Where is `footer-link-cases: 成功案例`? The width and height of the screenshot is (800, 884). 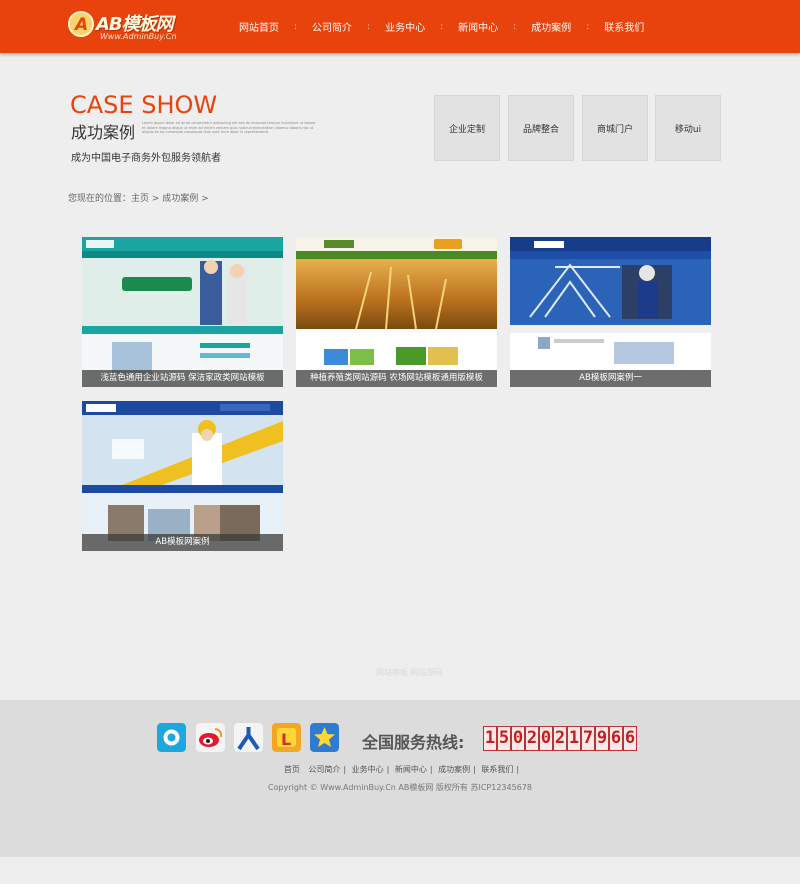
footer-link-cases: 成功案例 is located at coordinates (454, 769).